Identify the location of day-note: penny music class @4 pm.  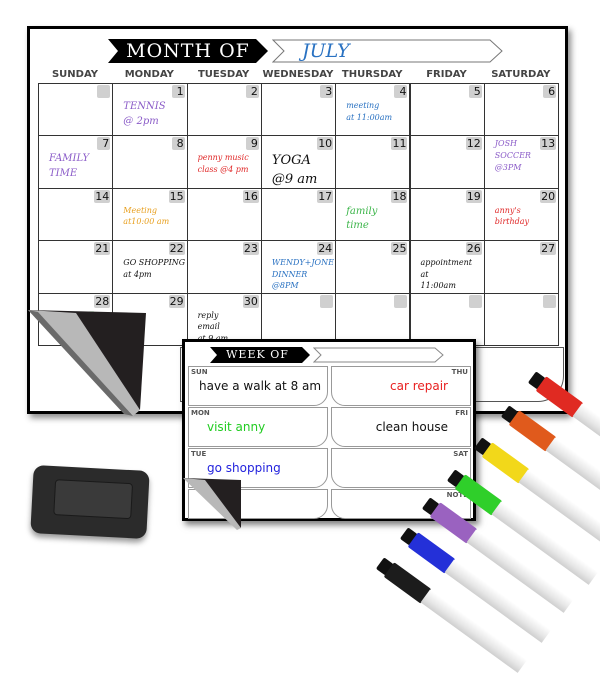
(223, 163).